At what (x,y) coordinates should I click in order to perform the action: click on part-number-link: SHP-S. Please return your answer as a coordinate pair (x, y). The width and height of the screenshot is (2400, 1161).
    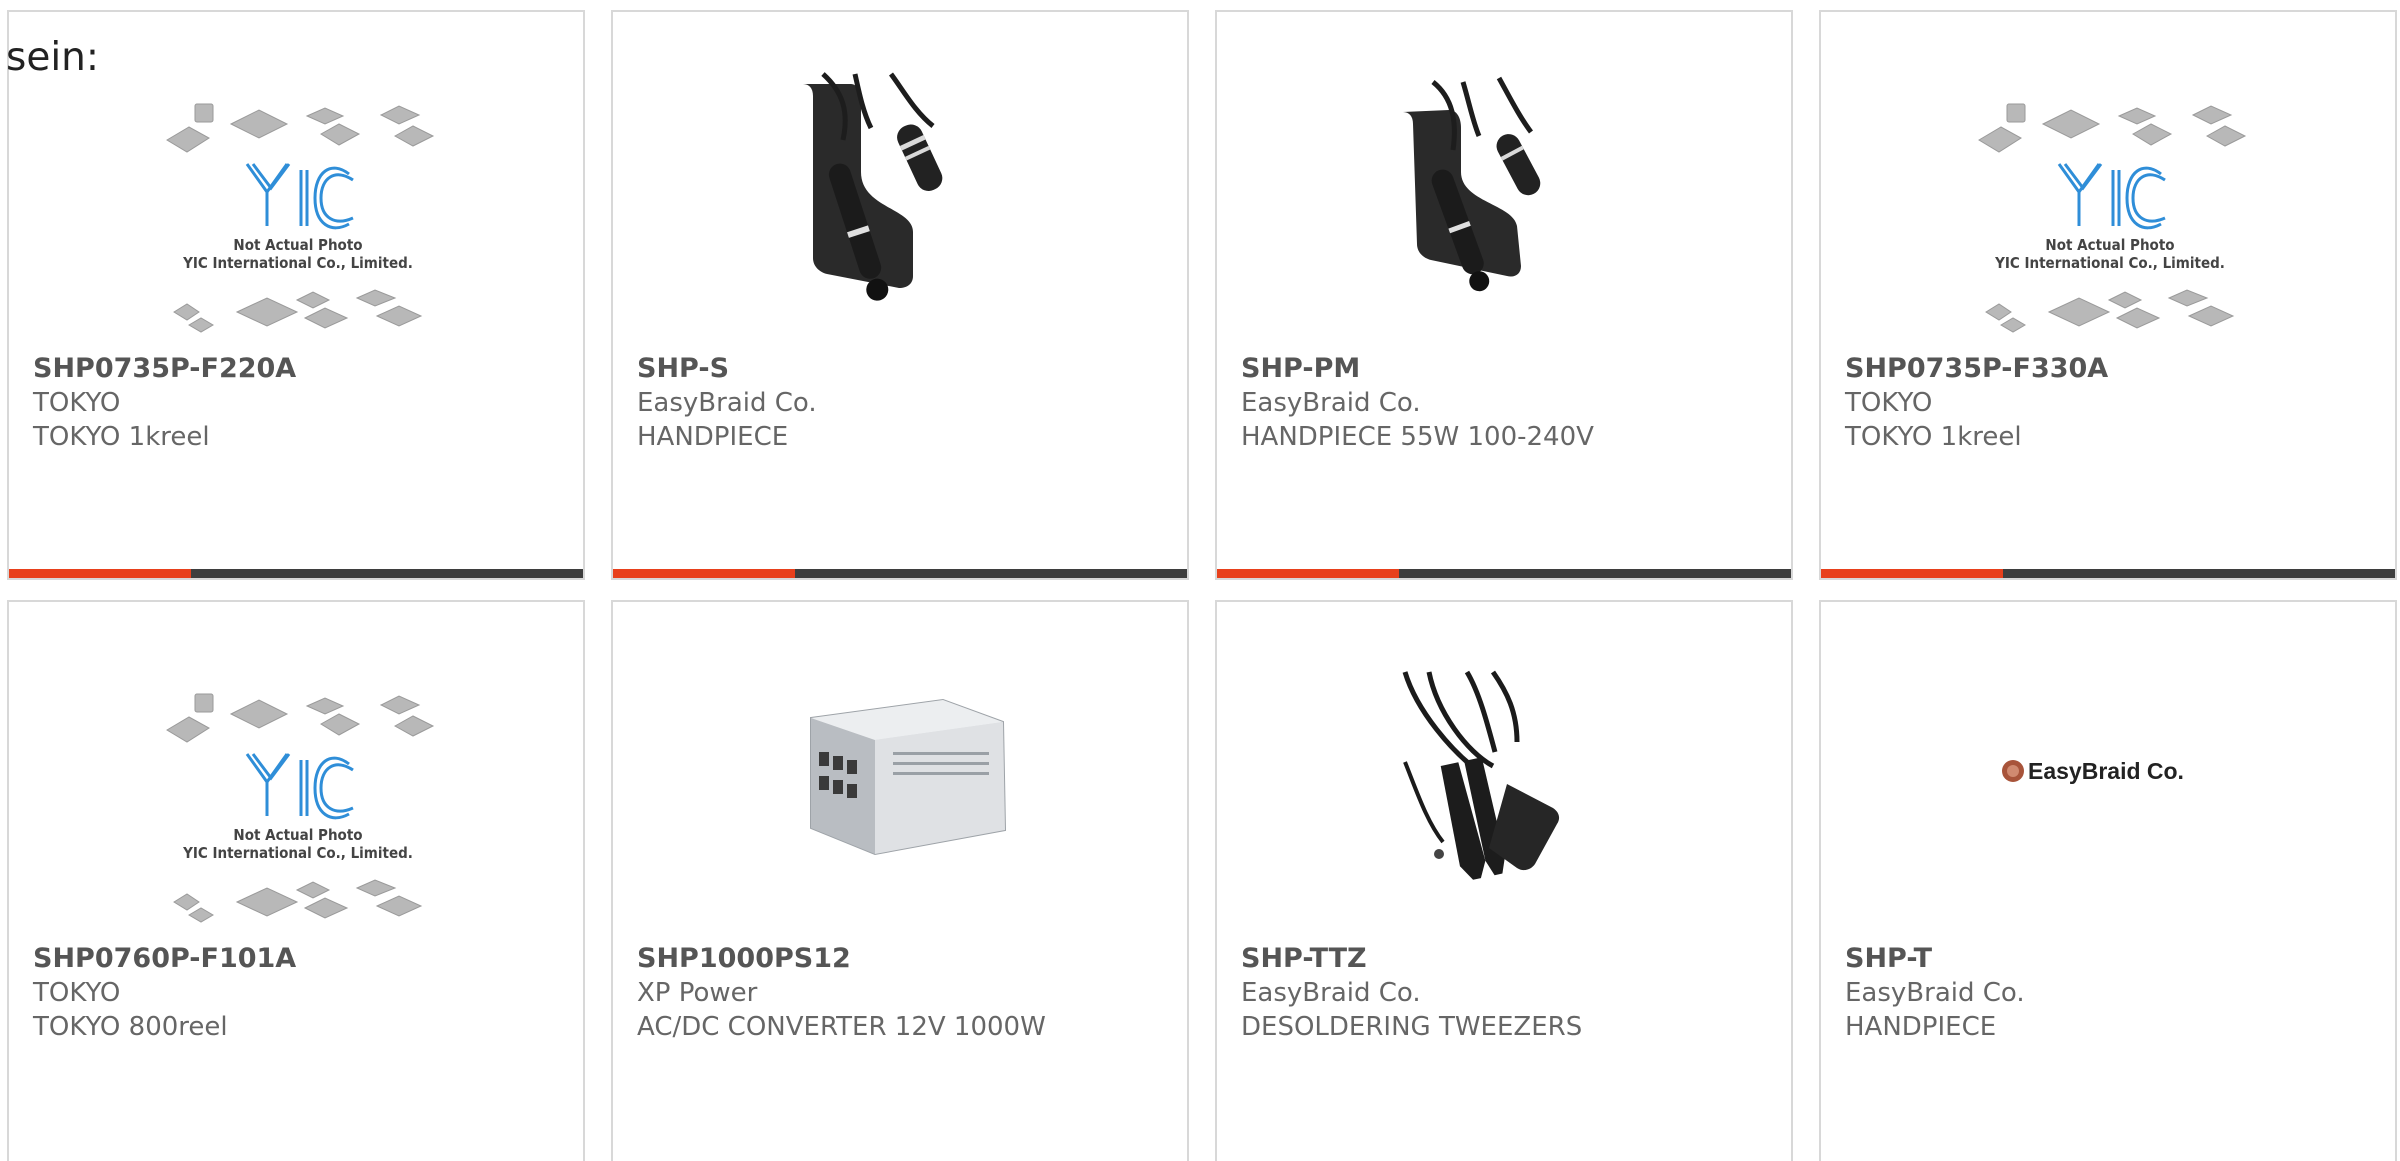
    Looking at the image, I should click on (907, 369).